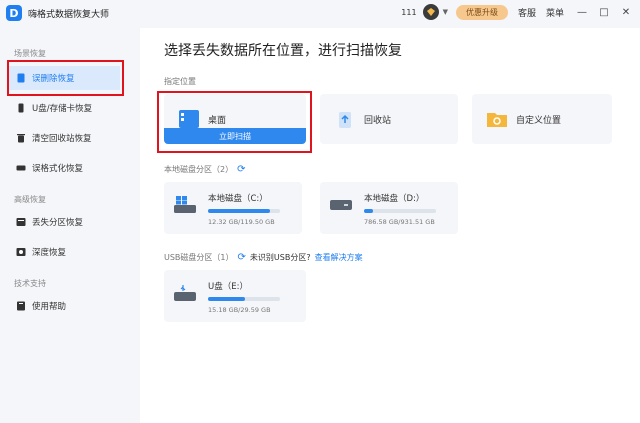 The height and width of the screenshot is (423, 640). Describe the element at coordinates (394, 199) in the screenshot. I see `disk-name: 本地磁盘（D:）` at that location.